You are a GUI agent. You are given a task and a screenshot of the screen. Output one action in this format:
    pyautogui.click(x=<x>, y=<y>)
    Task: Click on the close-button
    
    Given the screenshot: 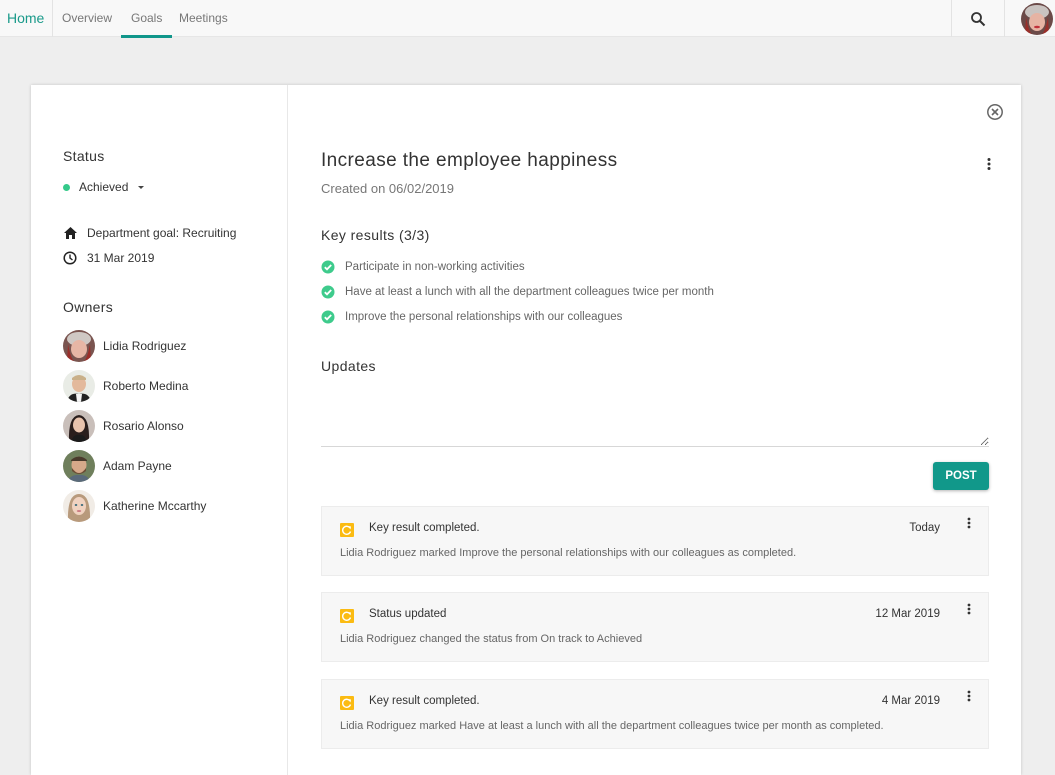 What is the action you would take?
    pyautogui.click(x=995, y=112)
    